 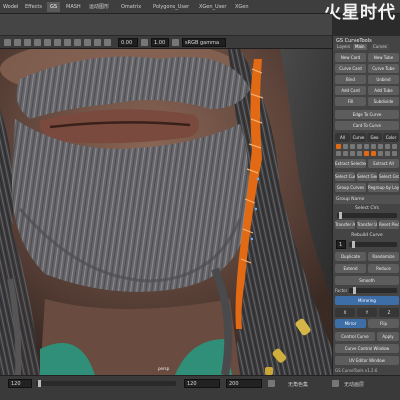 I want to click on new-tube-button: New Tube, so click(x=383, y=57).